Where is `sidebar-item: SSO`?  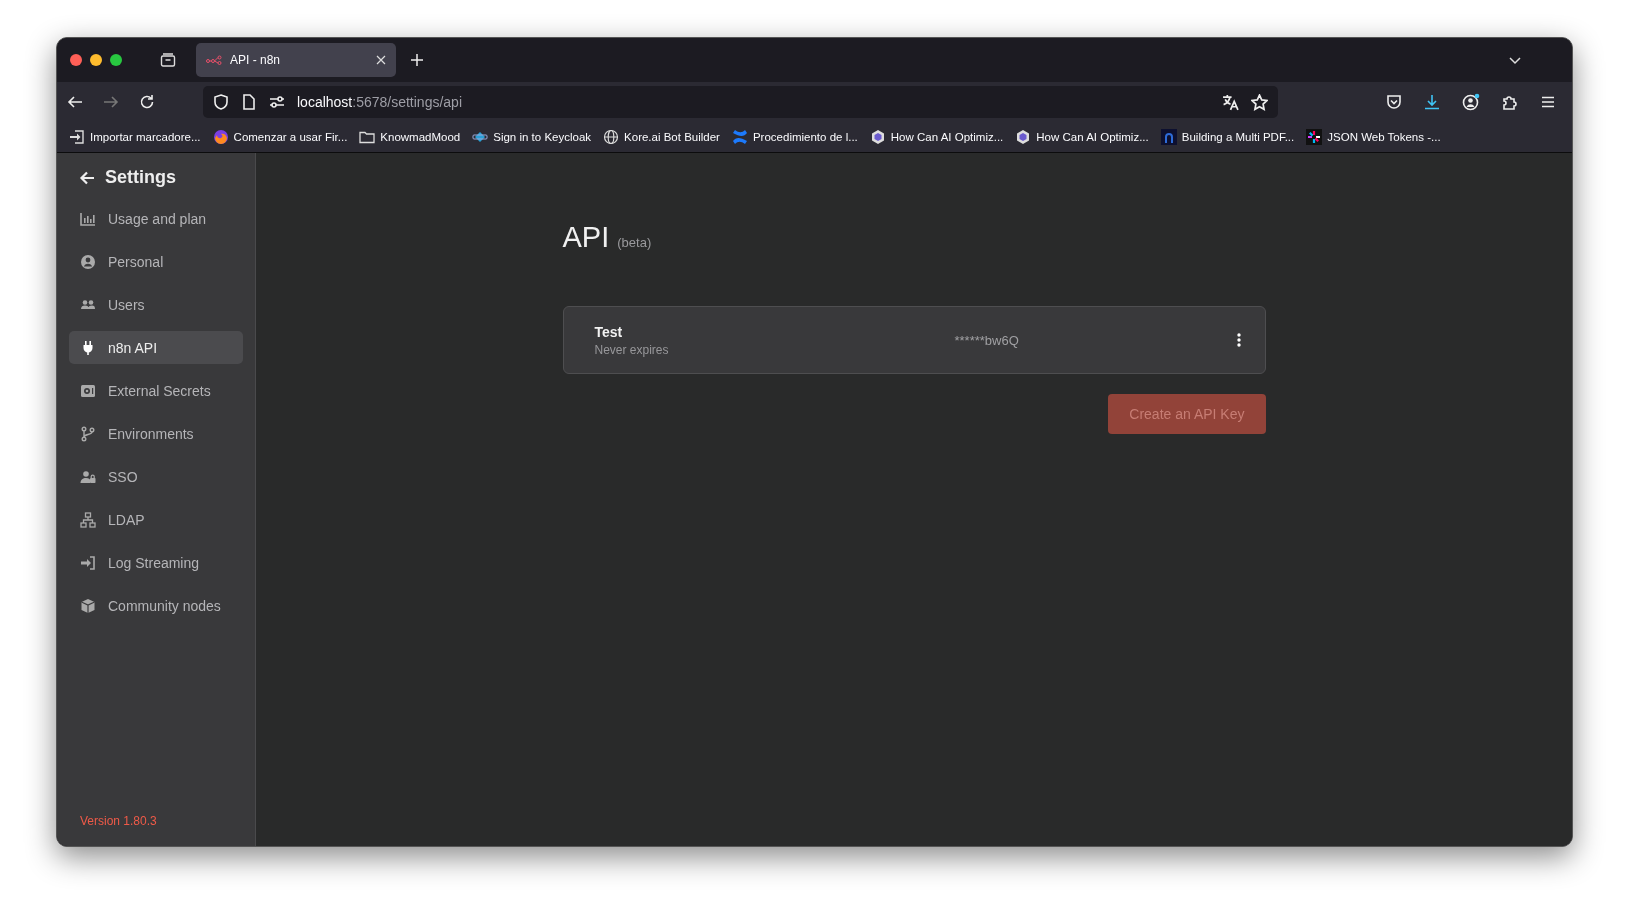
sidebar-item: SSO is located at coordinates (156, 476).